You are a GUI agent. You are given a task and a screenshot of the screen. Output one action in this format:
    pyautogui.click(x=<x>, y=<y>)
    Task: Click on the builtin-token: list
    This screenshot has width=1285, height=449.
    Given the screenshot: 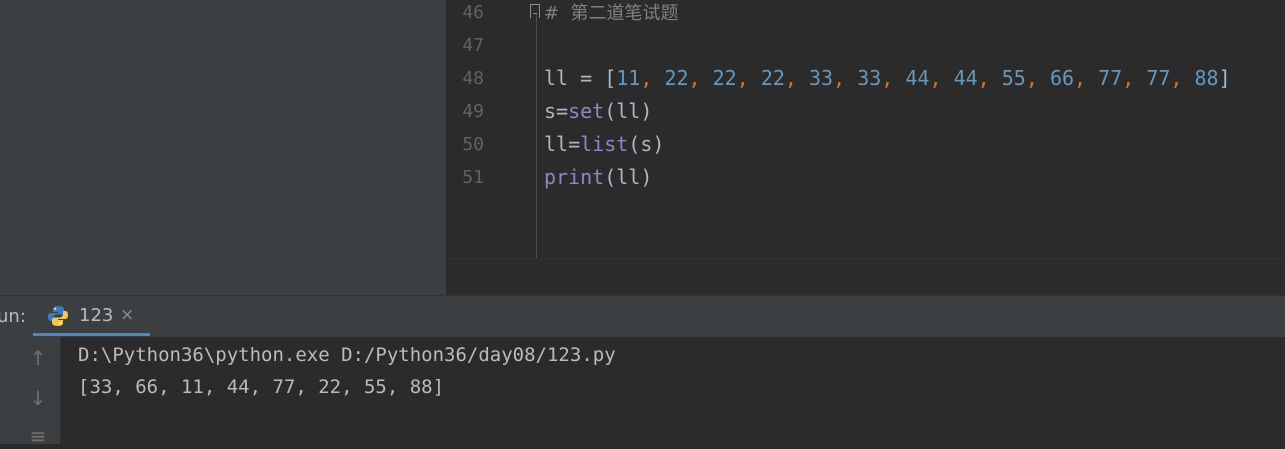 What is the action you would take?
    pyautogui.click(x=604, y=144)
    